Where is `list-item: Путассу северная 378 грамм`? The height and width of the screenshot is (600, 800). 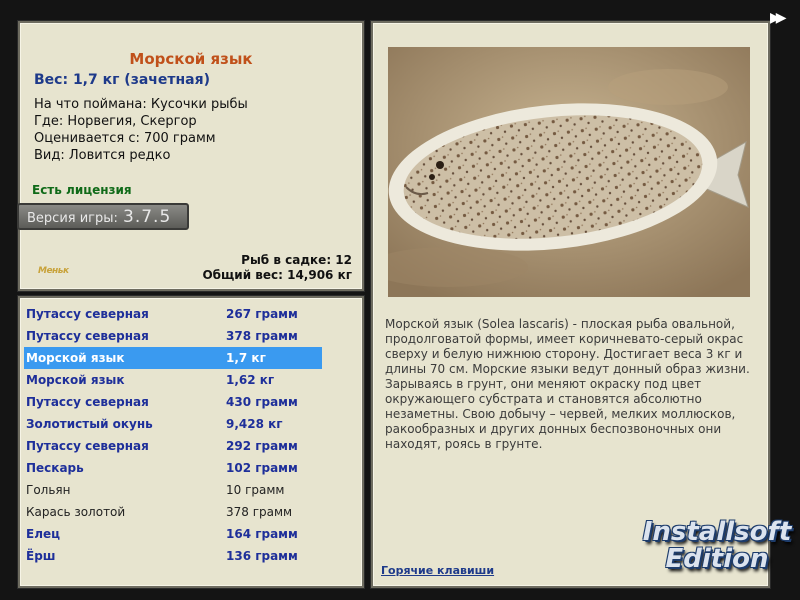
list-item: Путассу северная 378 грамм is located at coordinates (173, 336).